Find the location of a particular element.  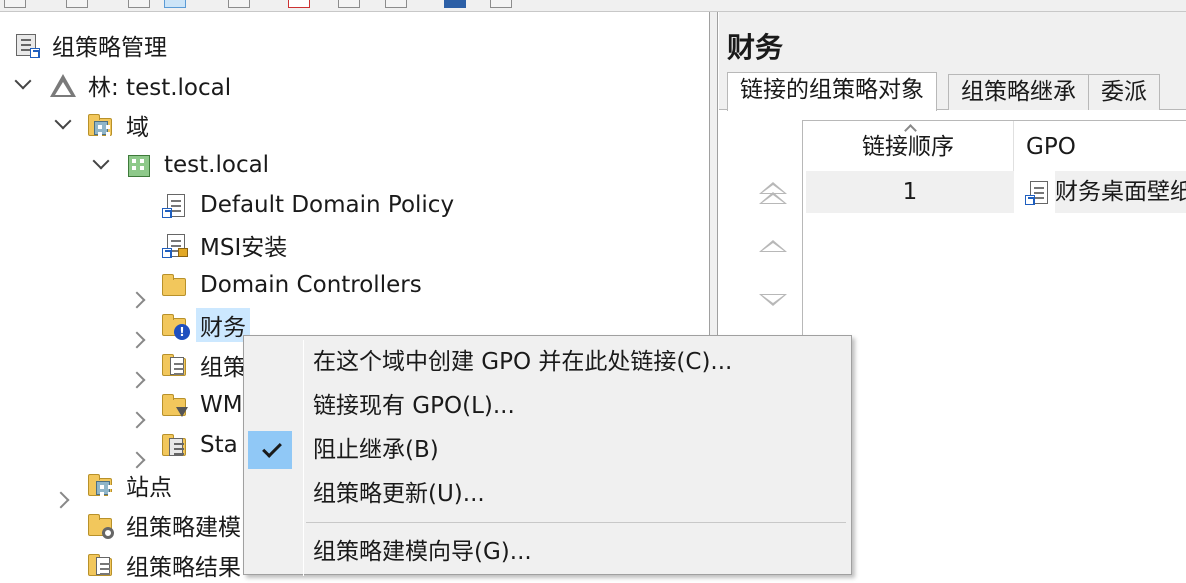

domain-icon is located at coordinates (138, 165).